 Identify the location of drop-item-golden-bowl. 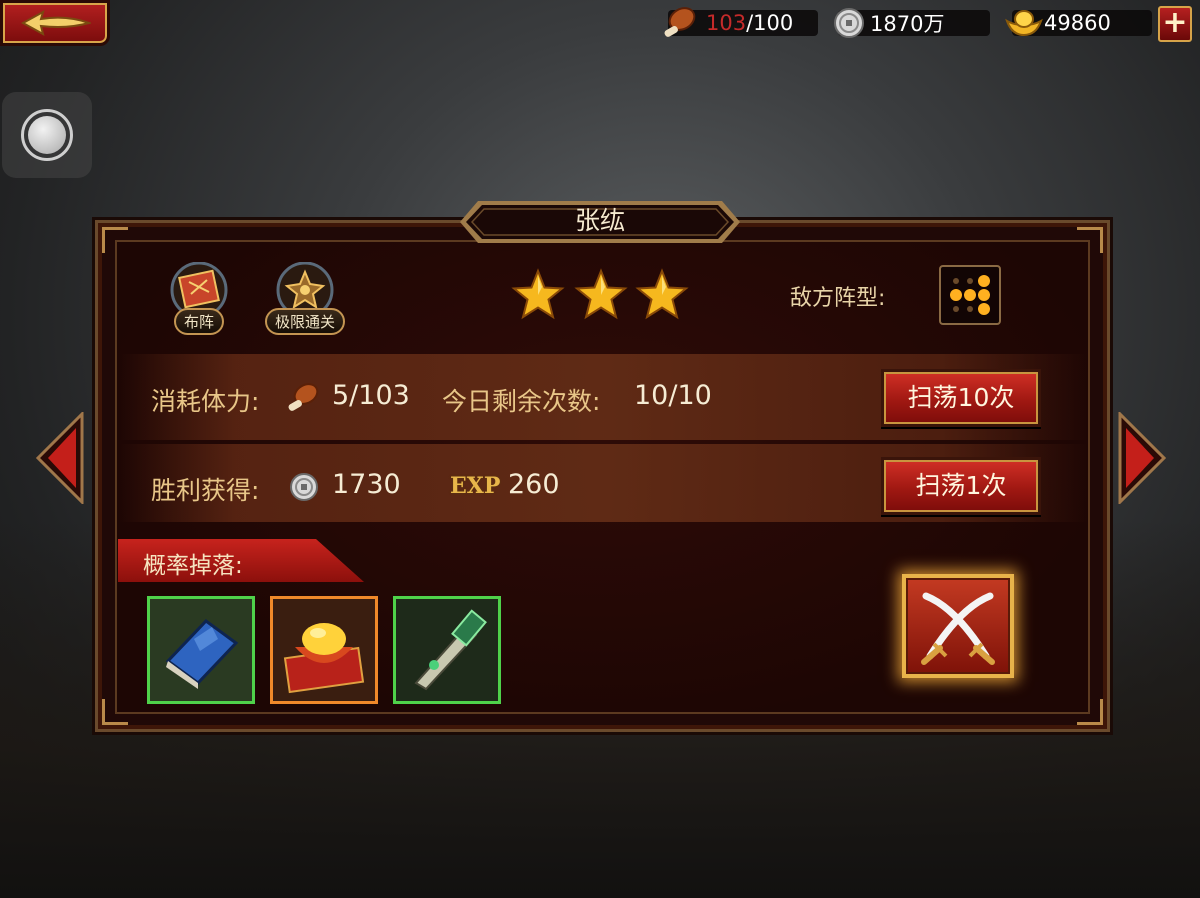
(324, 650).